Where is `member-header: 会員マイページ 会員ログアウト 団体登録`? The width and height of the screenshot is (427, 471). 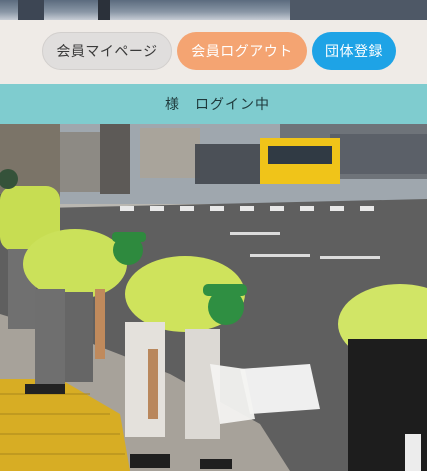 member-header: 会員マイページ 会員ログアウト 団体登録 is located at coordinates (213, 52).